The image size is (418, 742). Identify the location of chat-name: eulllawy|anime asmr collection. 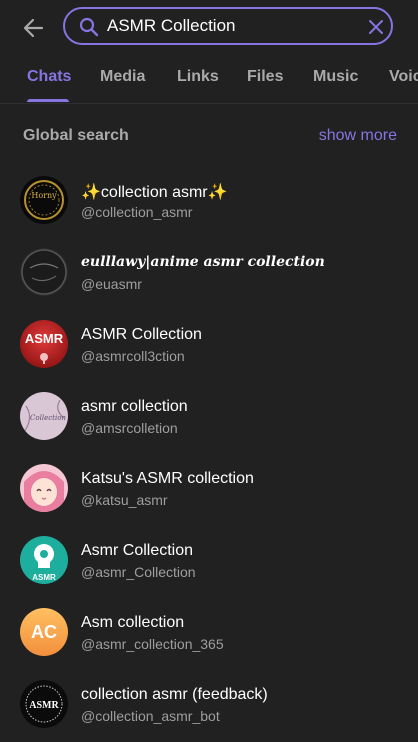
(203, 262).